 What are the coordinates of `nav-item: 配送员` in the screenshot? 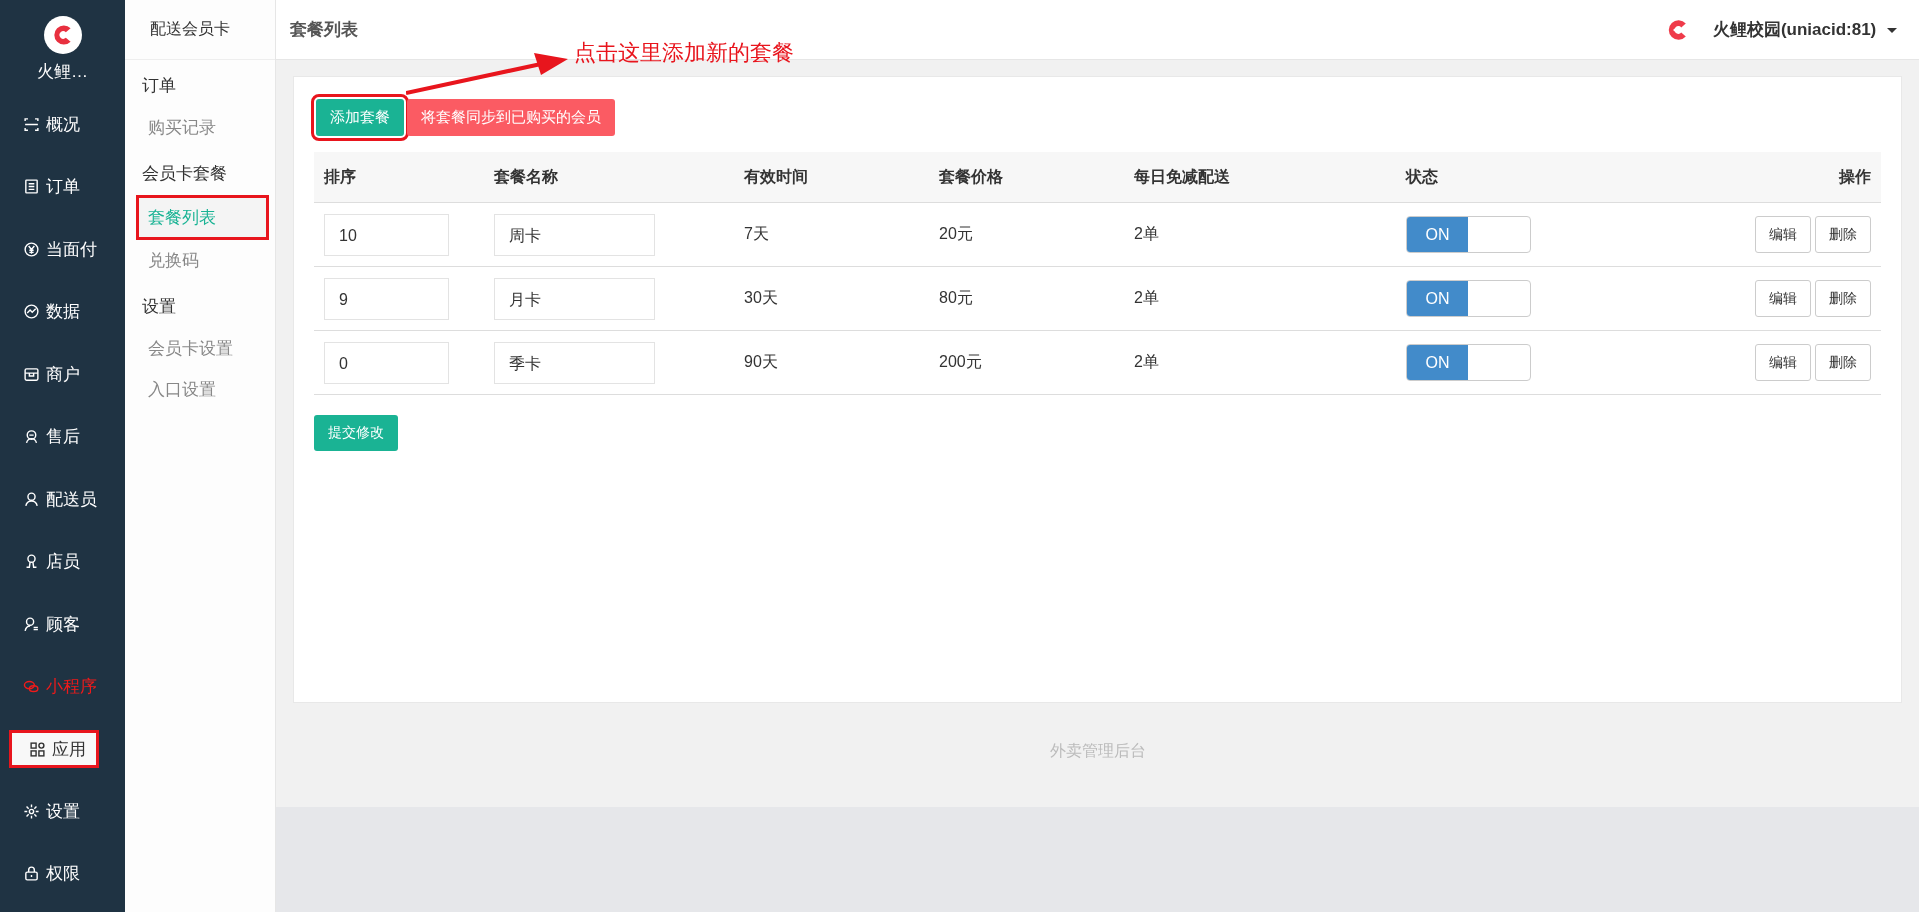 It's located at (62, 499).